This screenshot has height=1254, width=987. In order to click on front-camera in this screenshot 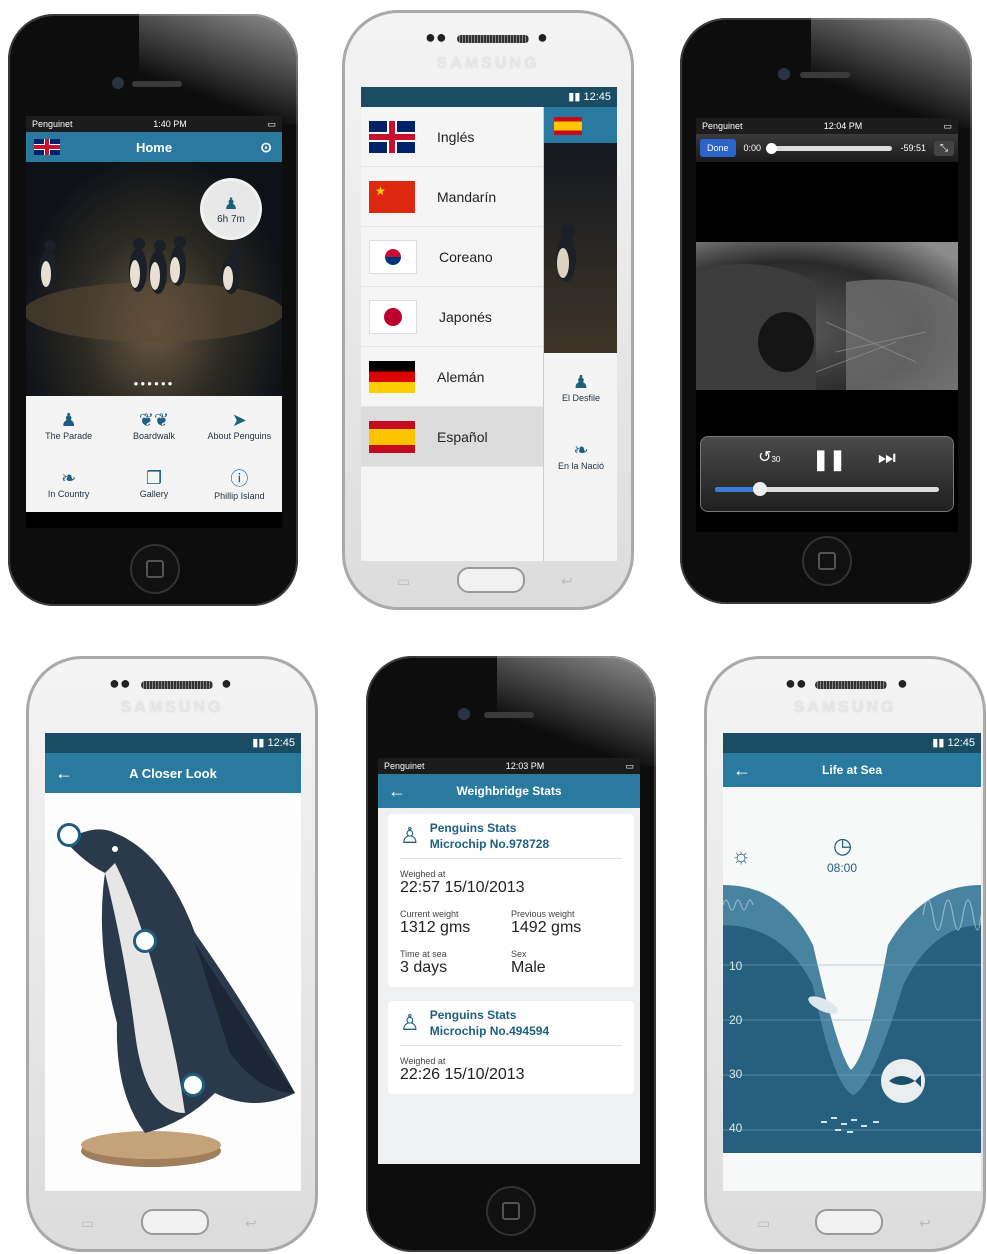, I will do `click(464, 714)`.